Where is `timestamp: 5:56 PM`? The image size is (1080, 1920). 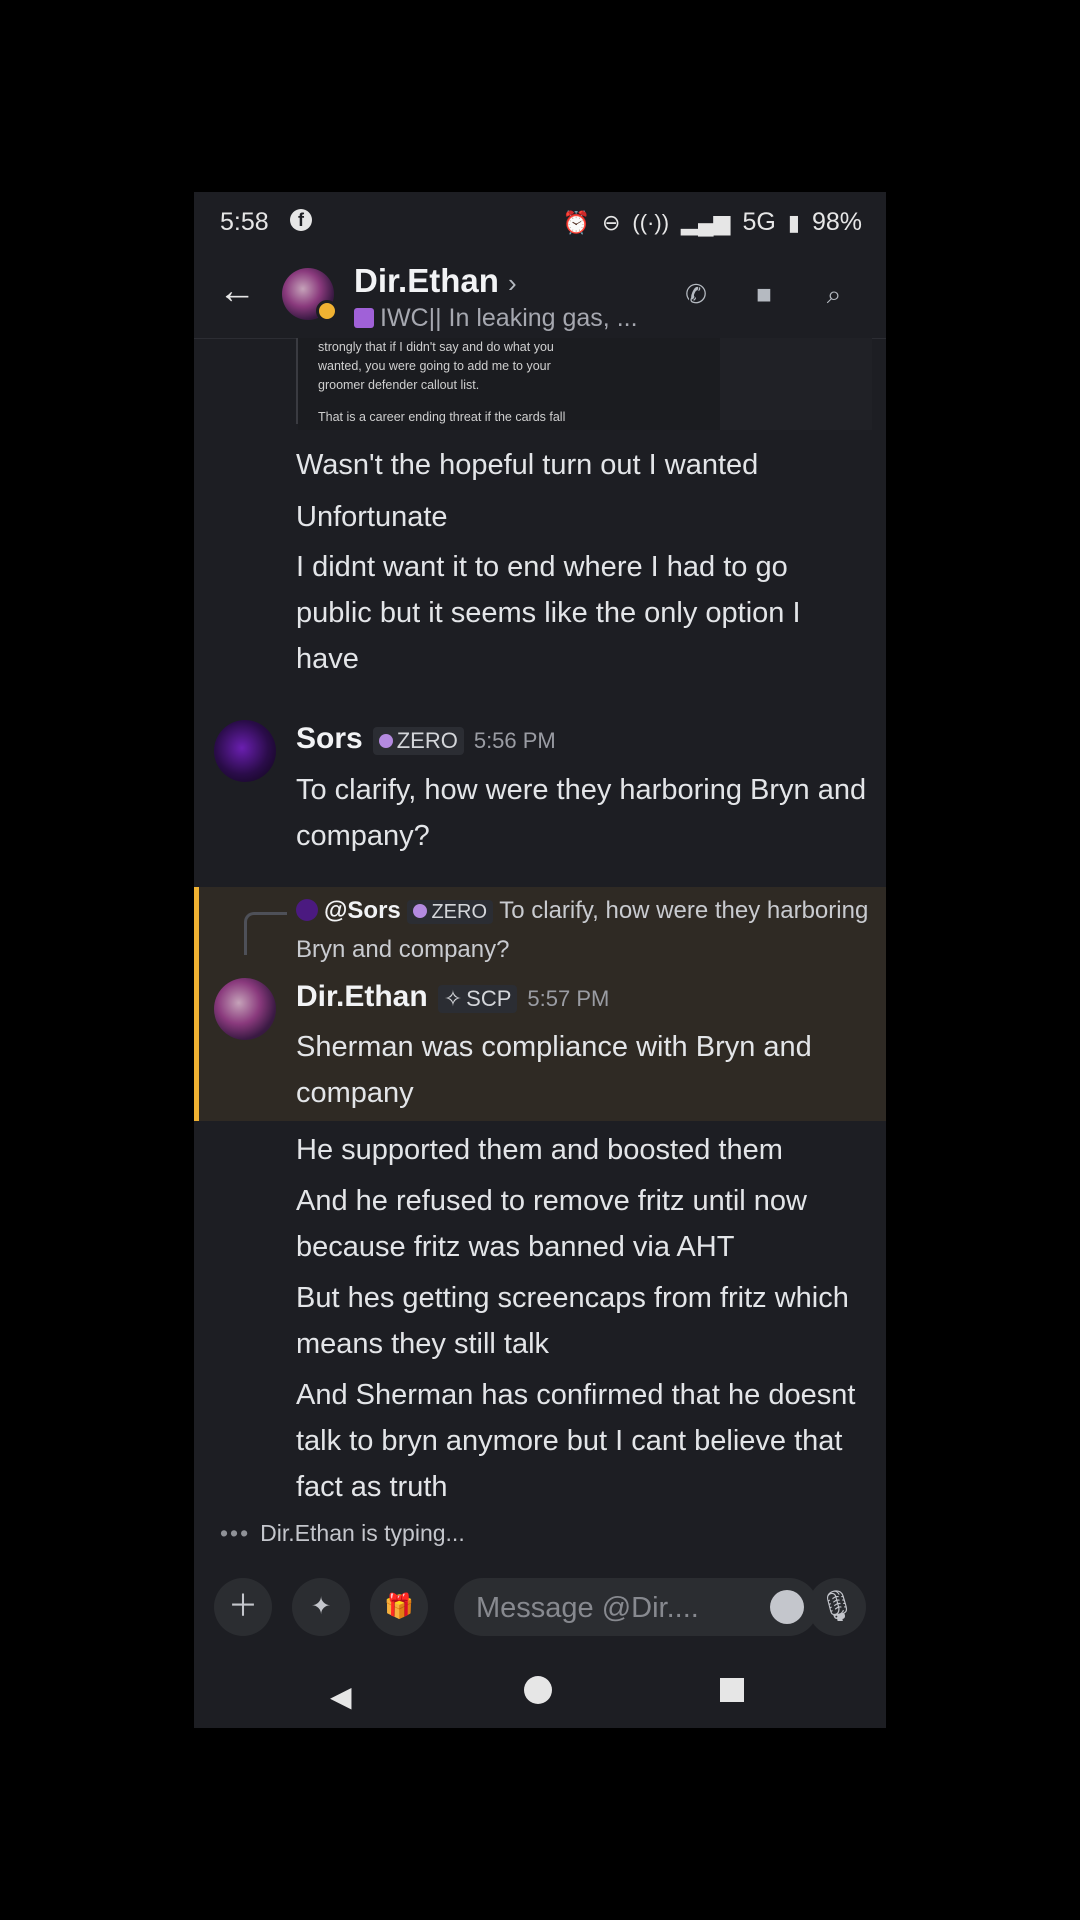 timestamp: 5:56 PM is located at coordinates (514, 740).